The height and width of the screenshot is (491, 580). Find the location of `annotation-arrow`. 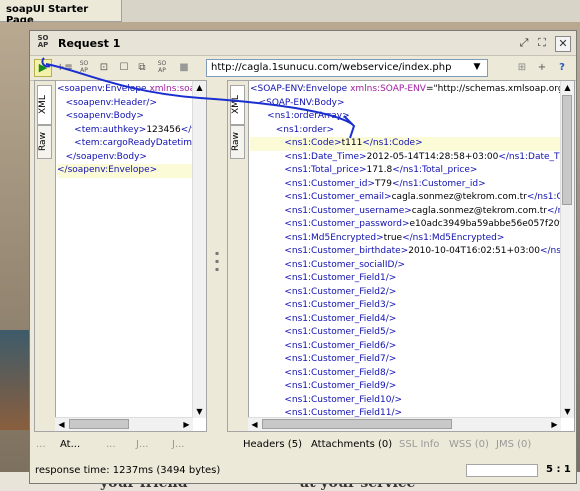

annotation-arrow is located at coordinates (198, 98).